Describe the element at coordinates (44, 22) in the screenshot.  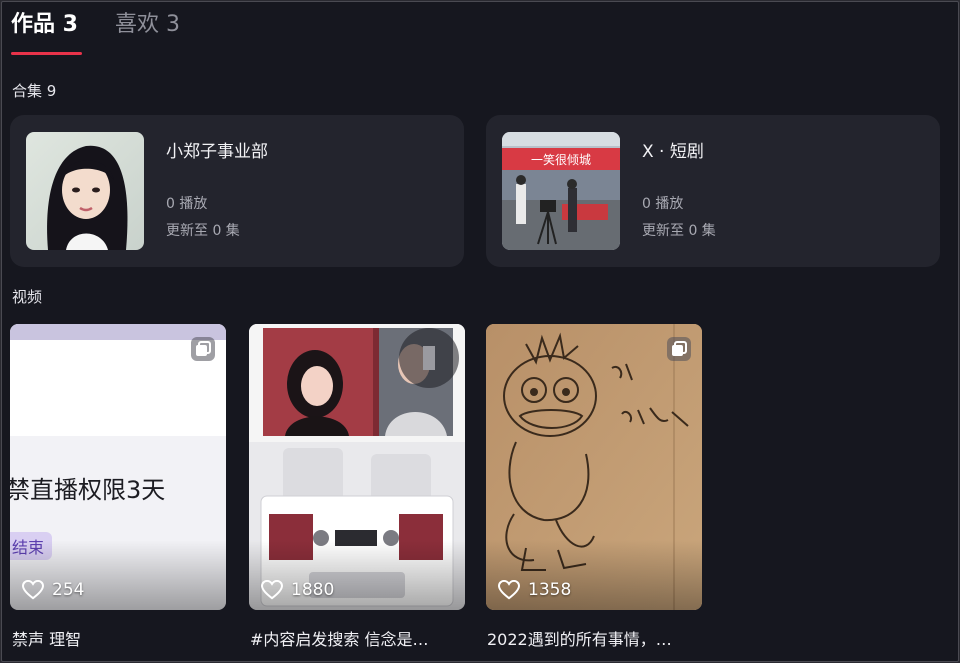
I see `tab-works: 作品 3` at that location.